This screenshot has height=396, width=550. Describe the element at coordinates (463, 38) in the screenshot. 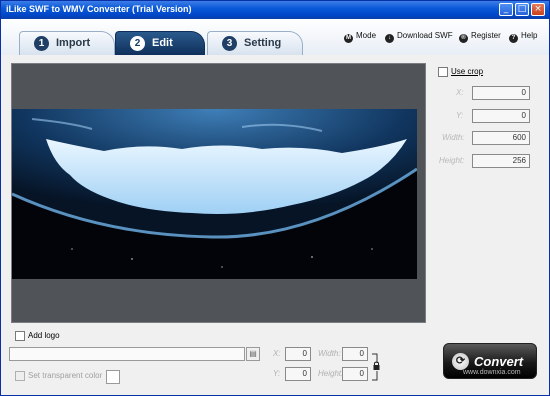

I see `register-icon: ®` at that location.